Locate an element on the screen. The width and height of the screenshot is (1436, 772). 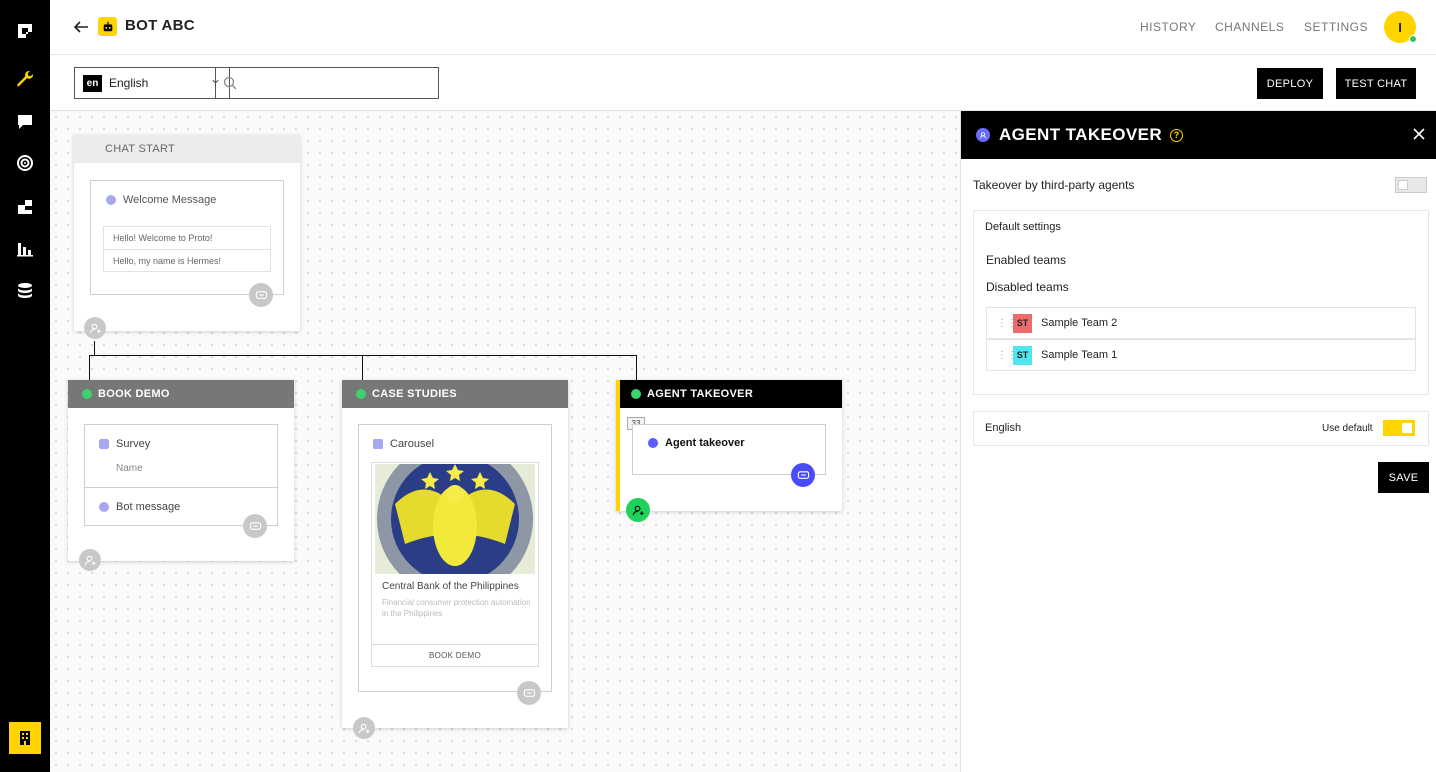
team-name: Sample Team 2 is located at coordinates (1079, 323).